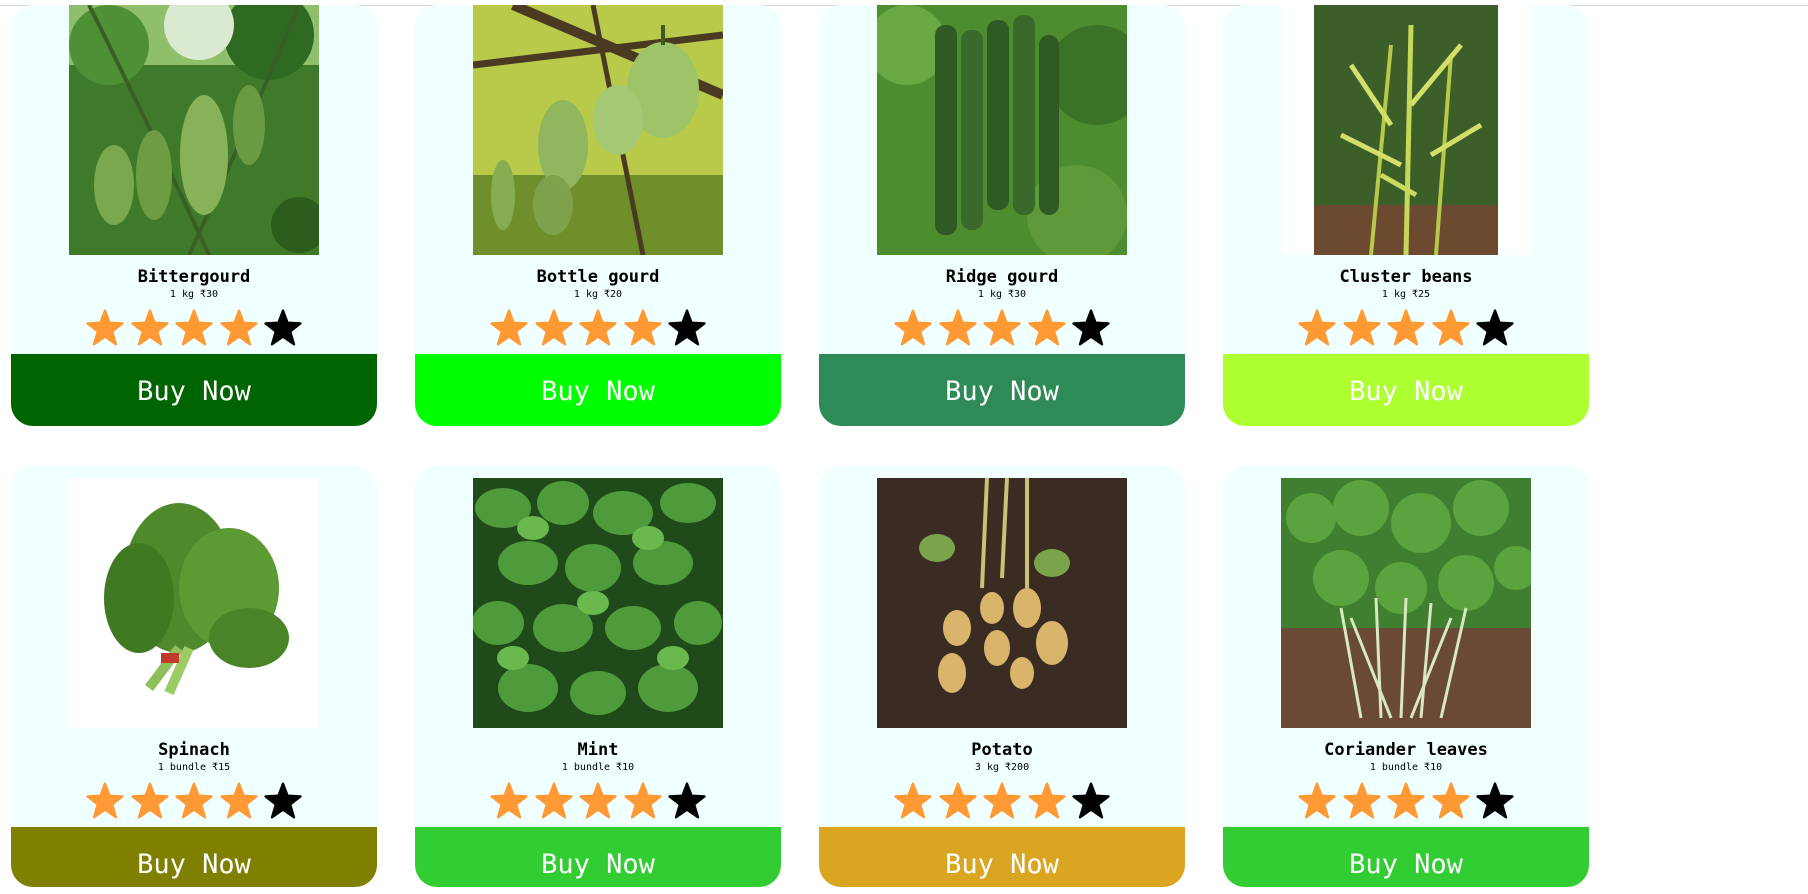 The width and height of the screenshot is (1808, 894). I want to click on product-image-ridge-gourd, so click(1002, 130).